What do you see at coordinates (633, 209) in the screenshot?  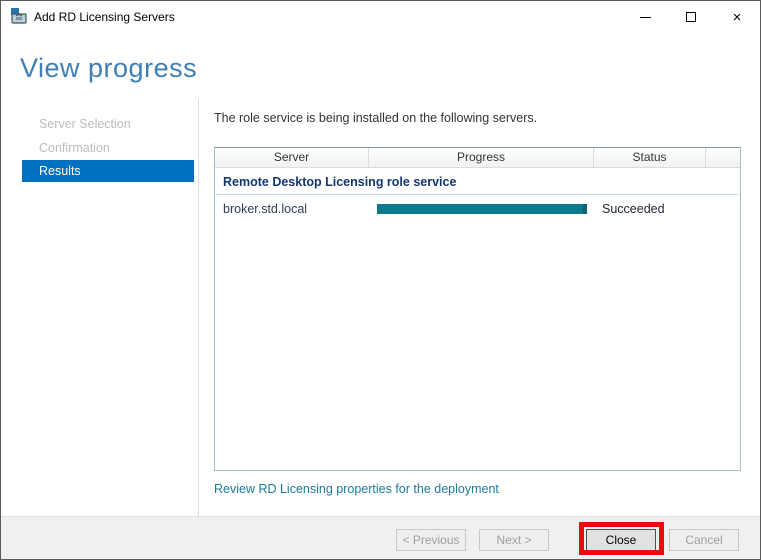 I see `status-value: Succeeded` at bounding box center [633, 209].